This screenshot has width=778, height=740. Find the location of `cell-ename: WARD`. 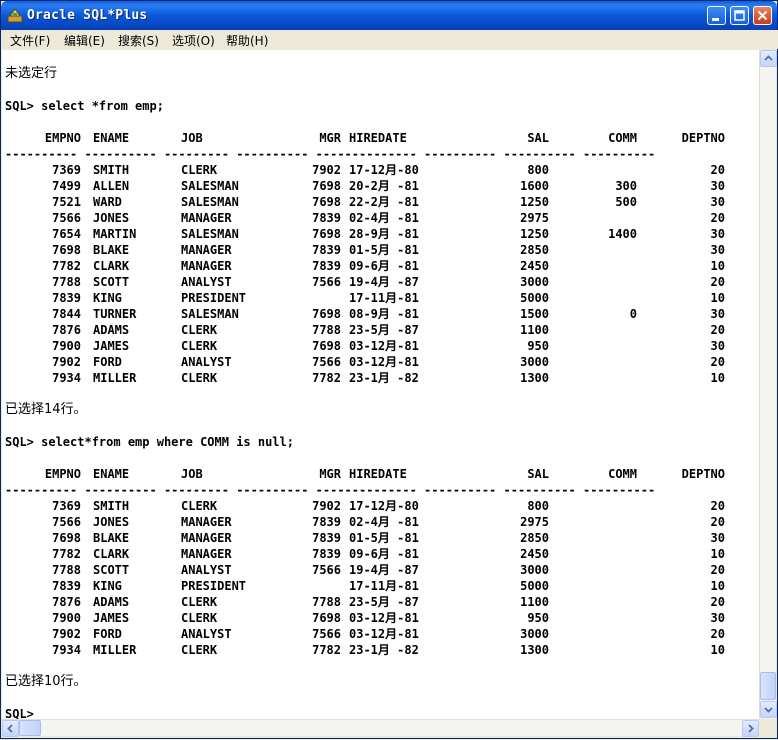

cell-ename: WARD is located at coordinates (107, 202).